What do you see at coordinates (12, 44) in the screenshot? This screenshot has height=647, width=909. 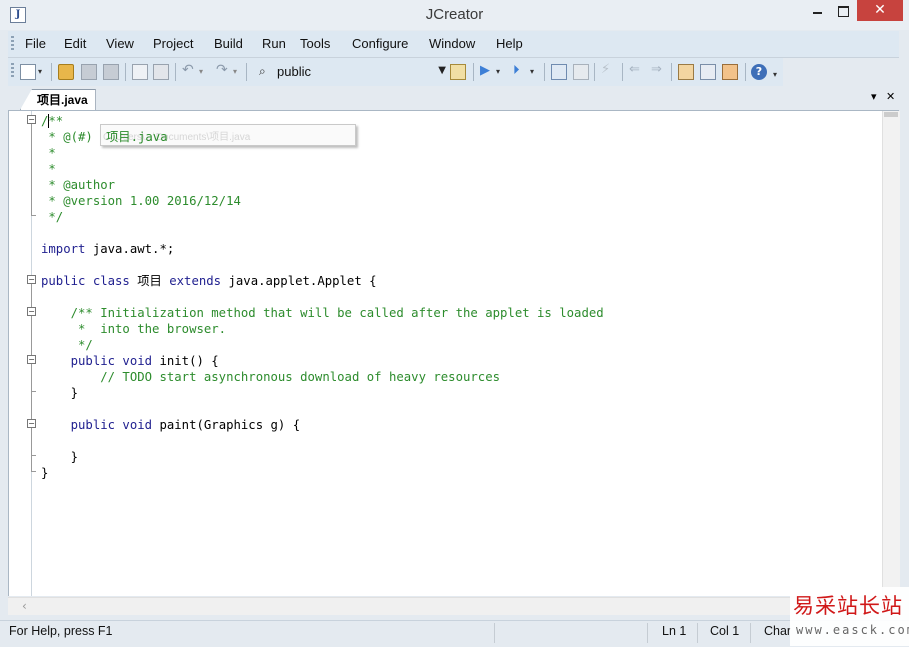 I see `menu-grip-icon` at bounding box center [12, 44].